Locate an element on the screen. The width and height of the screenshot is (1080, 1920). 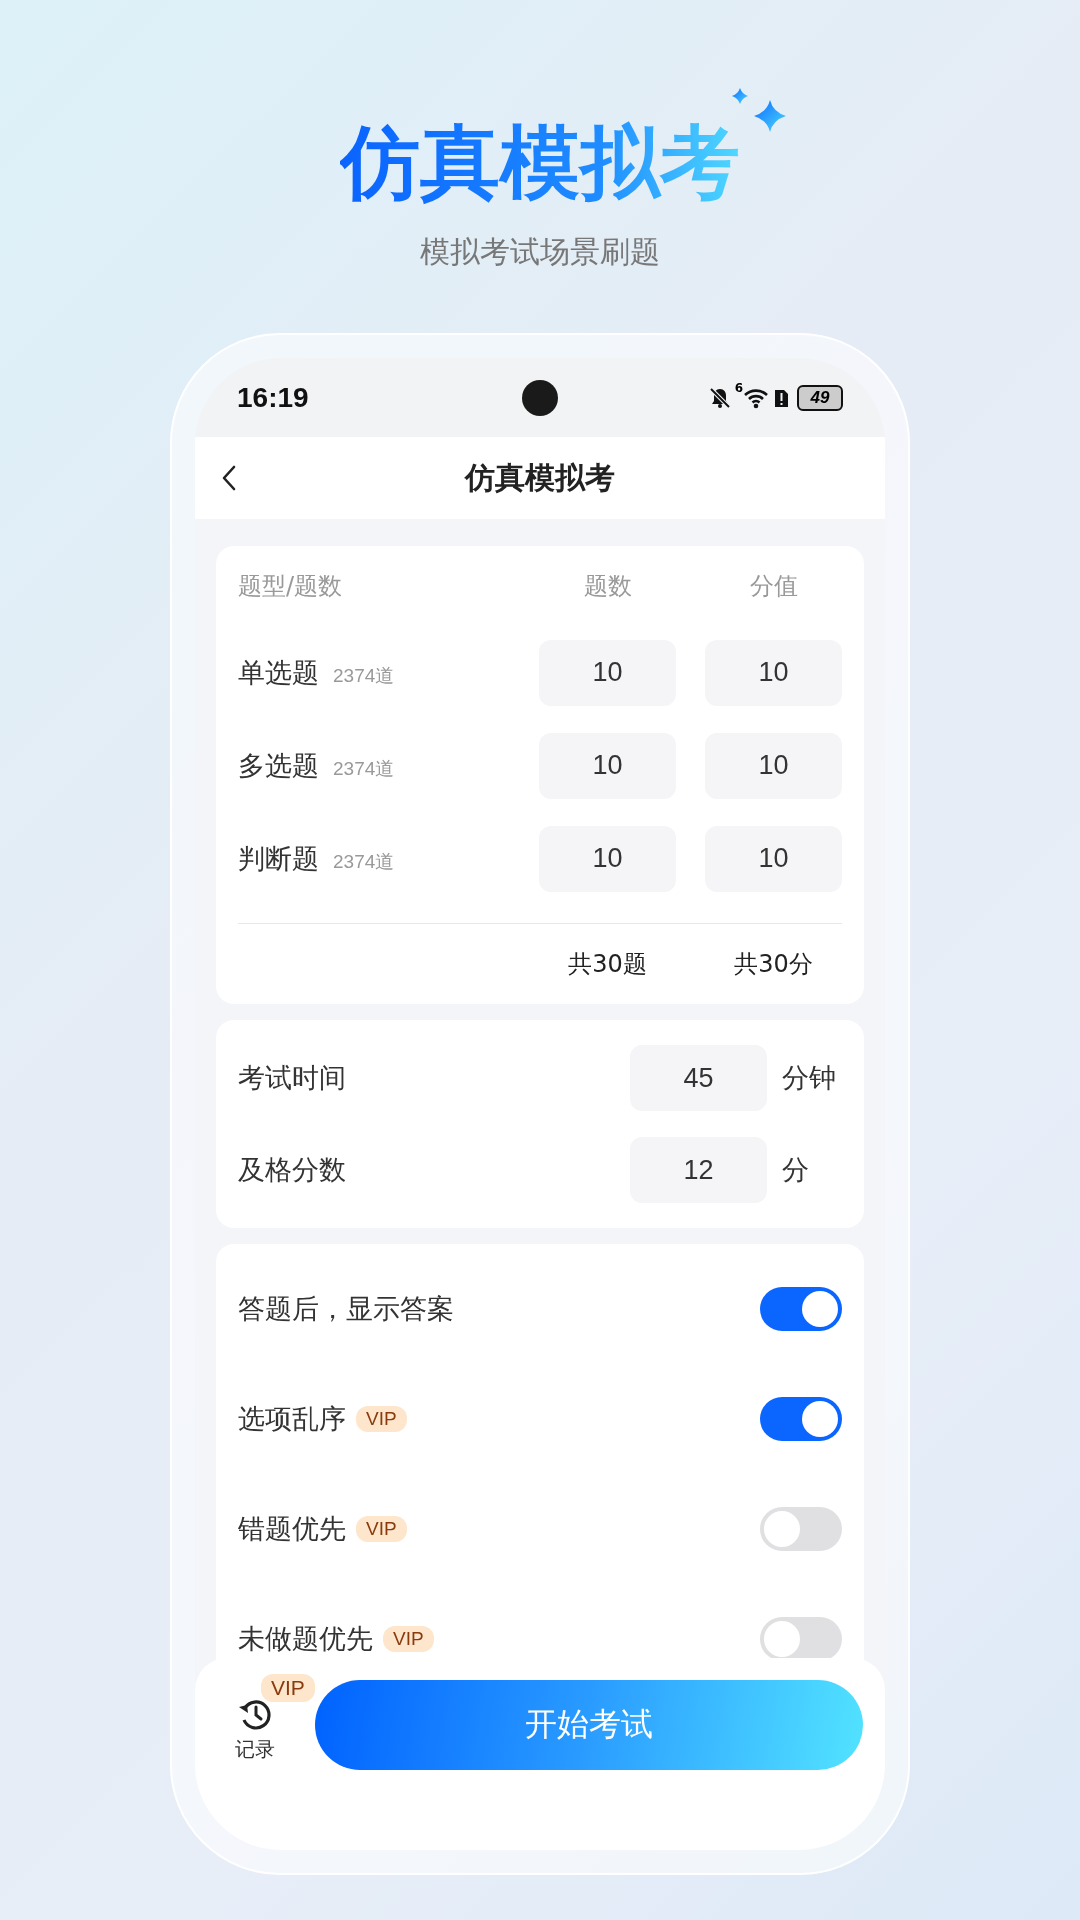
status-time: 16:19 is located at coordinates (273, 397).